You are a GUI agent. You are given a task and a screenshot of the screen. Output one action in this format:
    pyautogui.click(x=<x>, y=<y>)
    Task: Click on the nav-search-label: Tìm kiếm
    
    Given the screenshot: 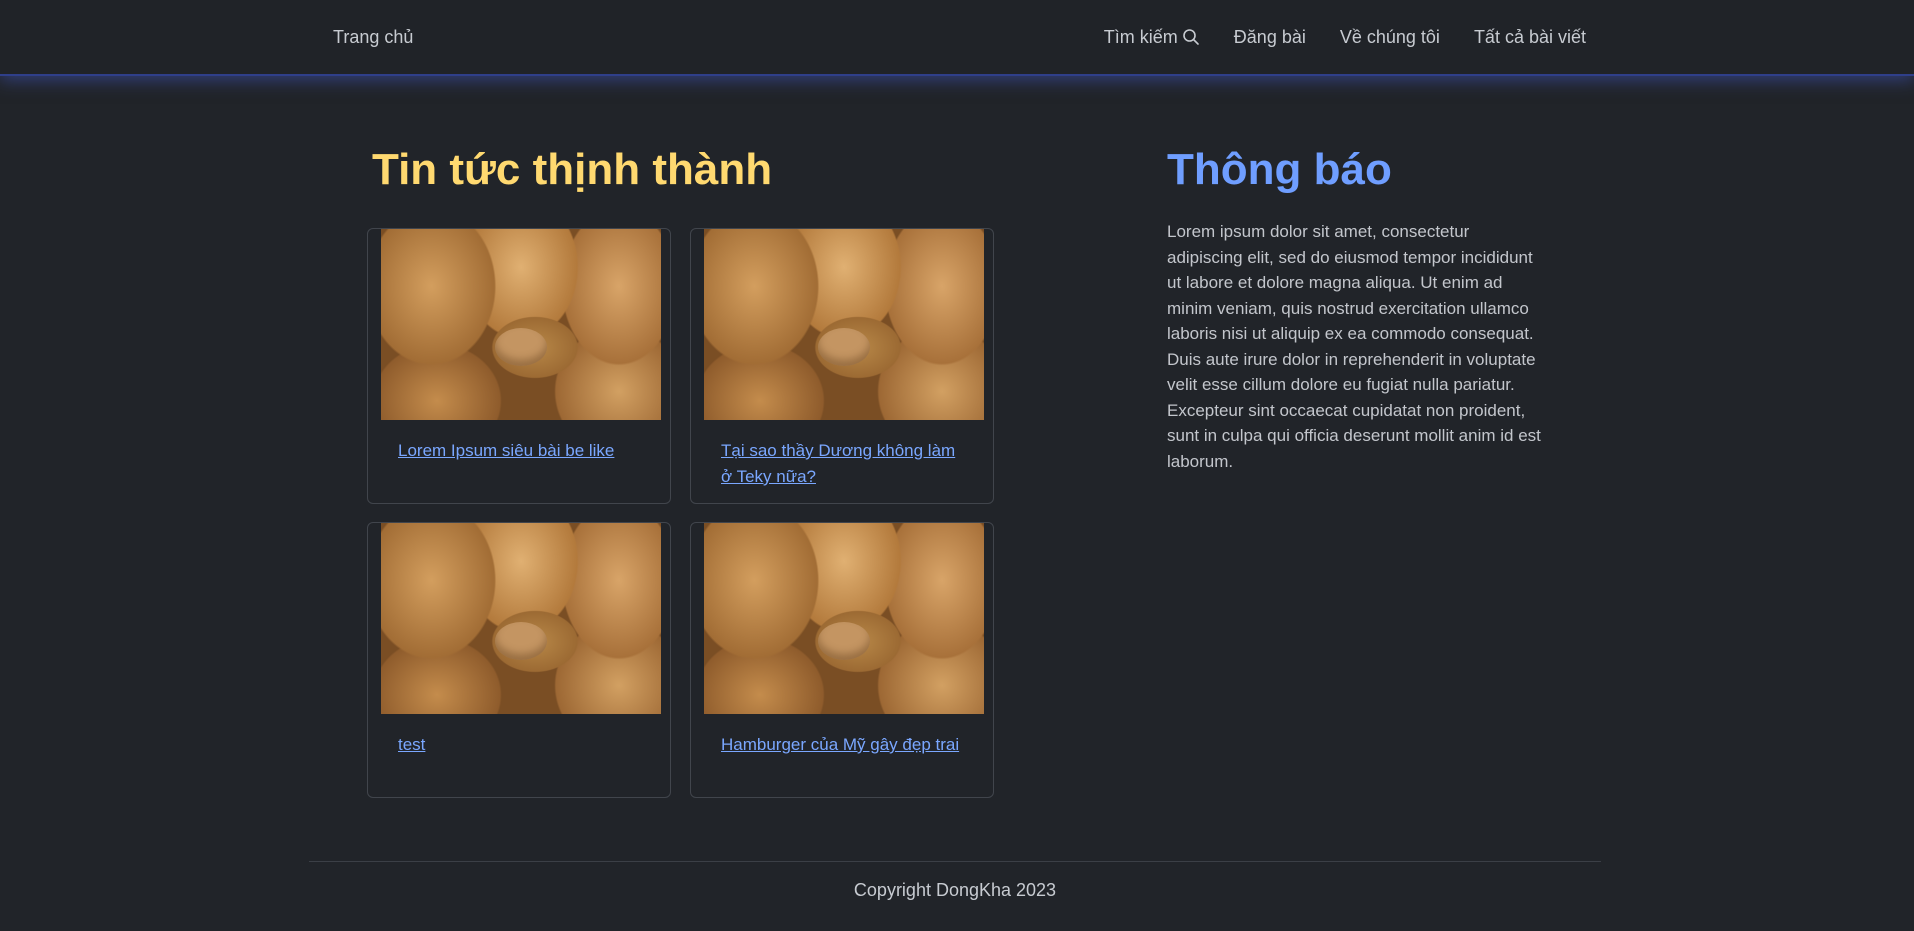 What is the action you would take?
    pyautogui.click(x=1140, y=36)
    